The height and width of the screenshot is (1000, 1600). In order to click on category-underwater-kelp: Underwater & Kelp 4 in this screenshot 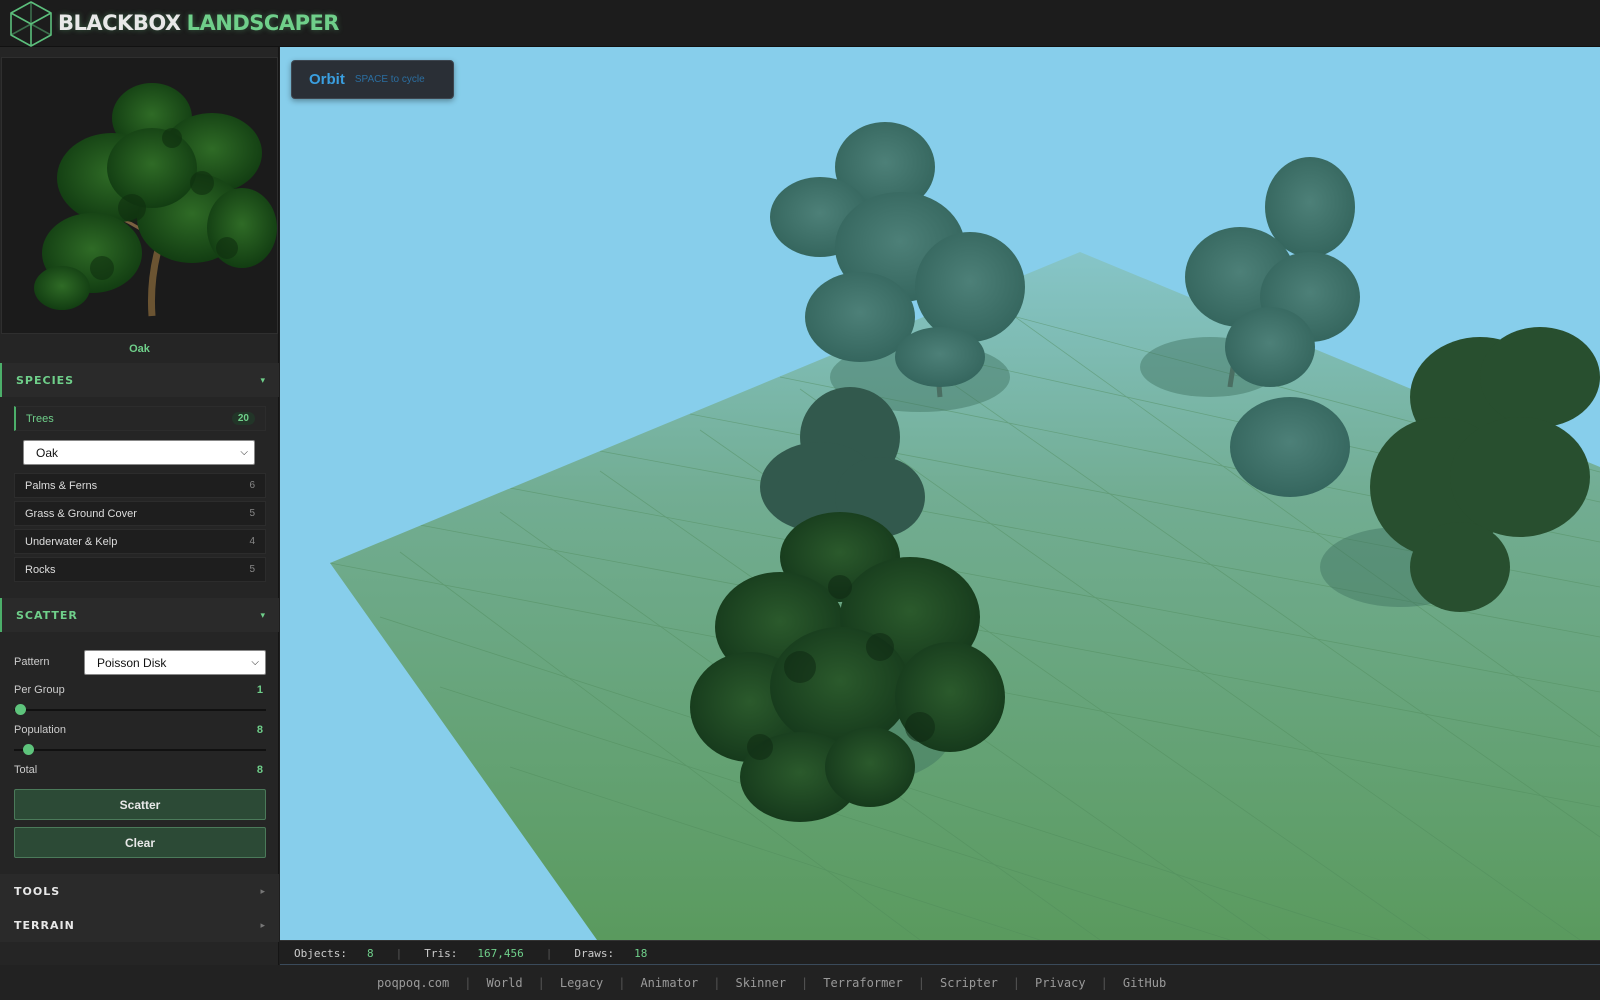, I will do `click(140, 541)`.